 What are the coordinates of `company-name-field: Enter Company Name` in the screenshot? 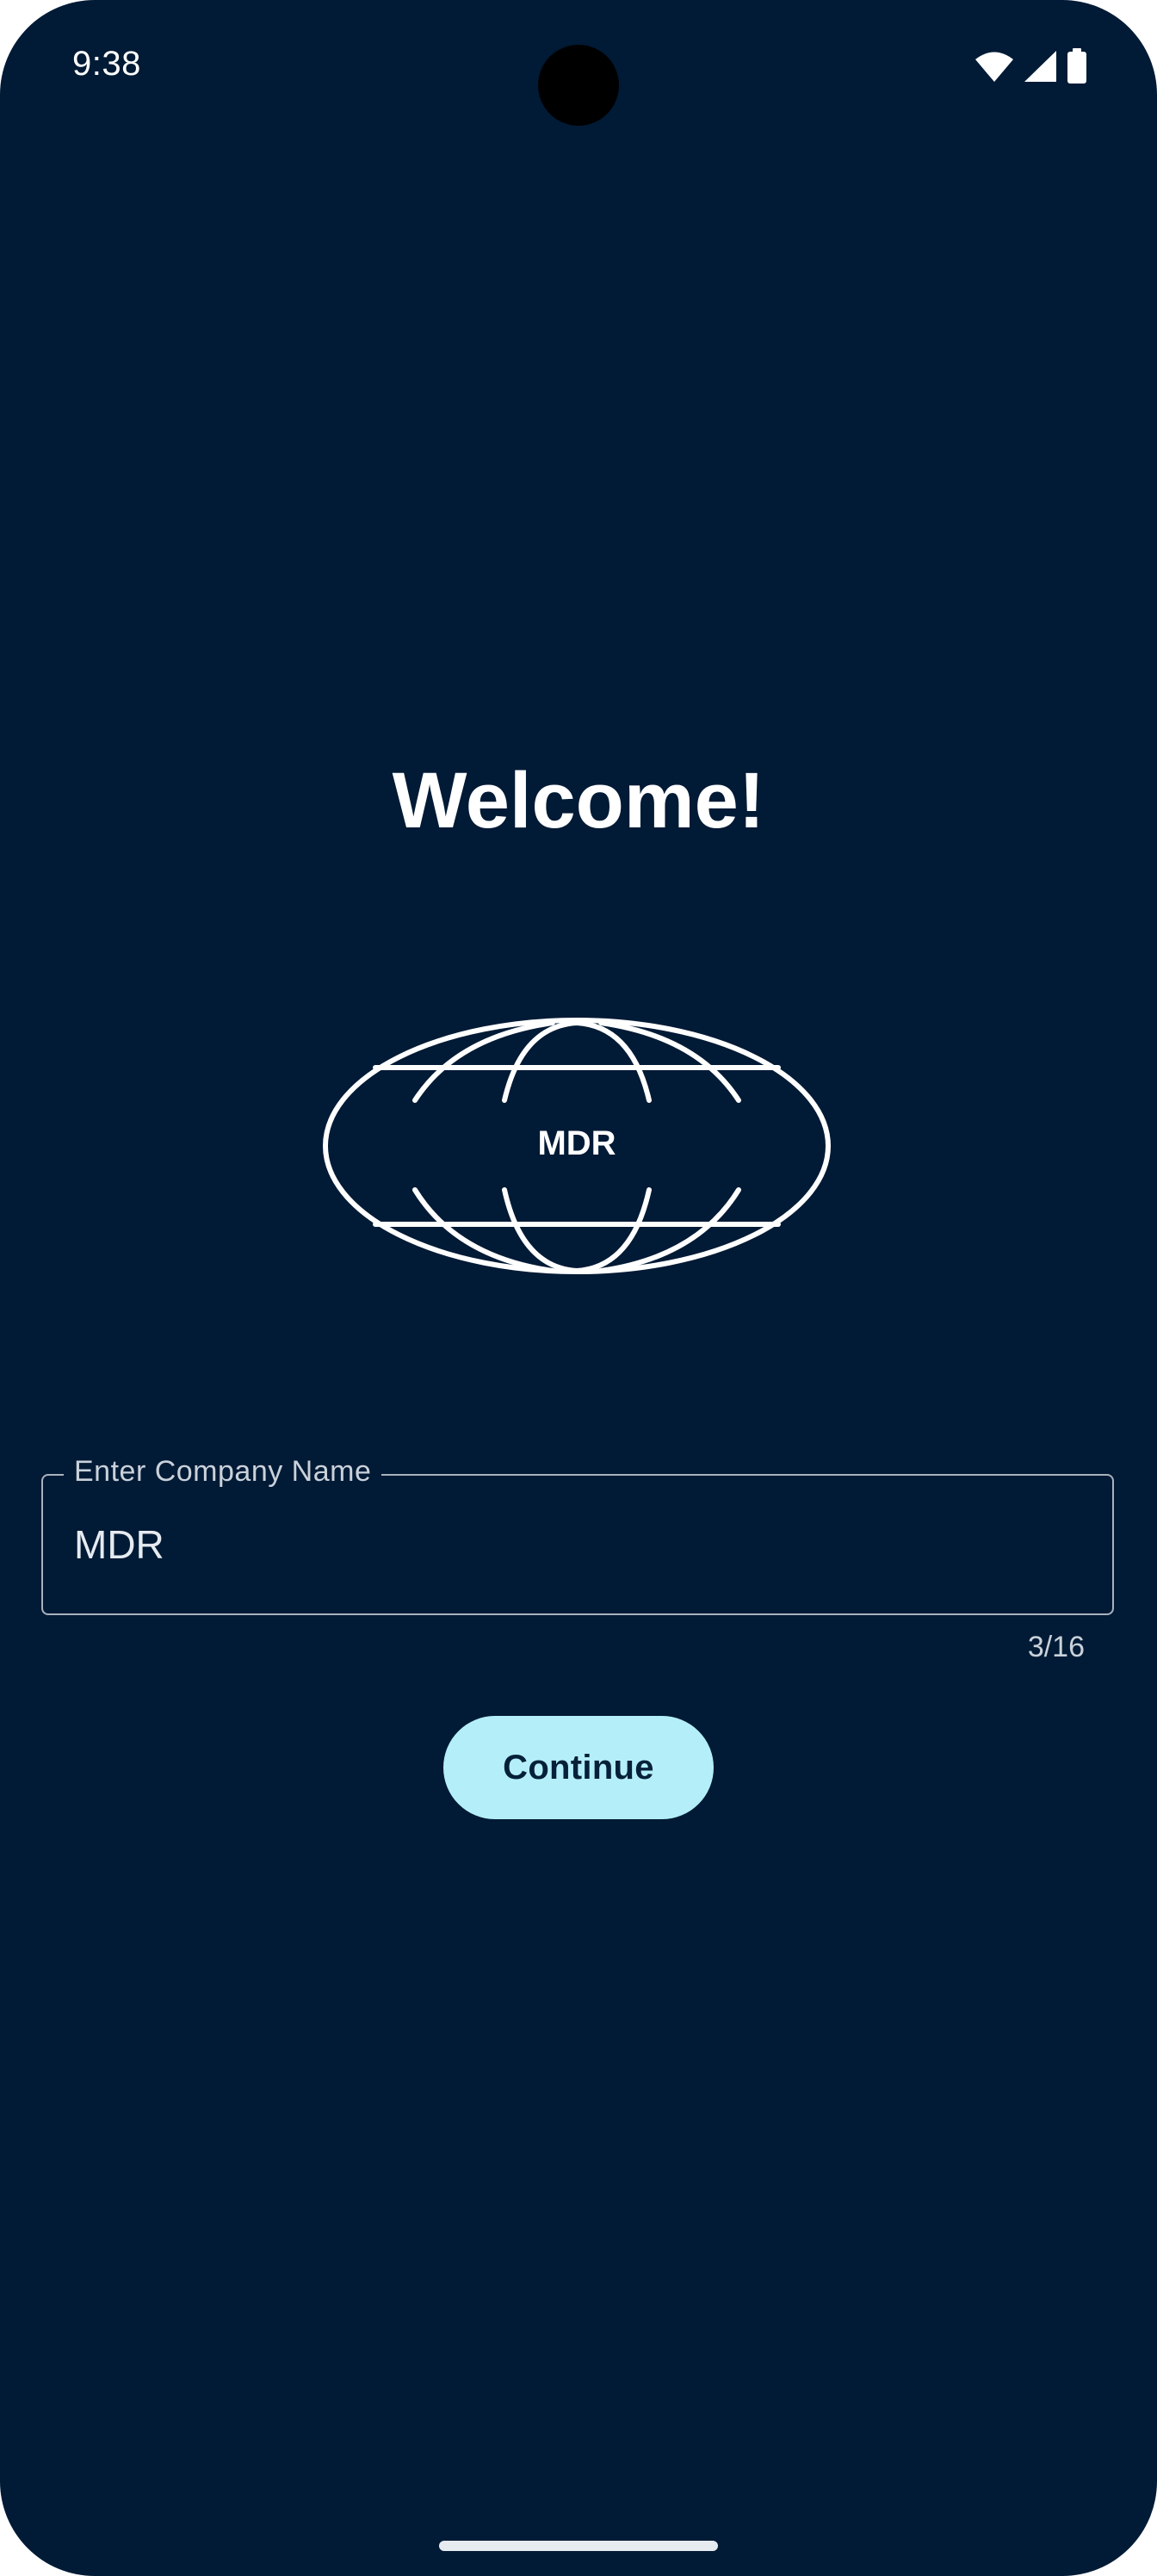 It's located at (578, 1535).